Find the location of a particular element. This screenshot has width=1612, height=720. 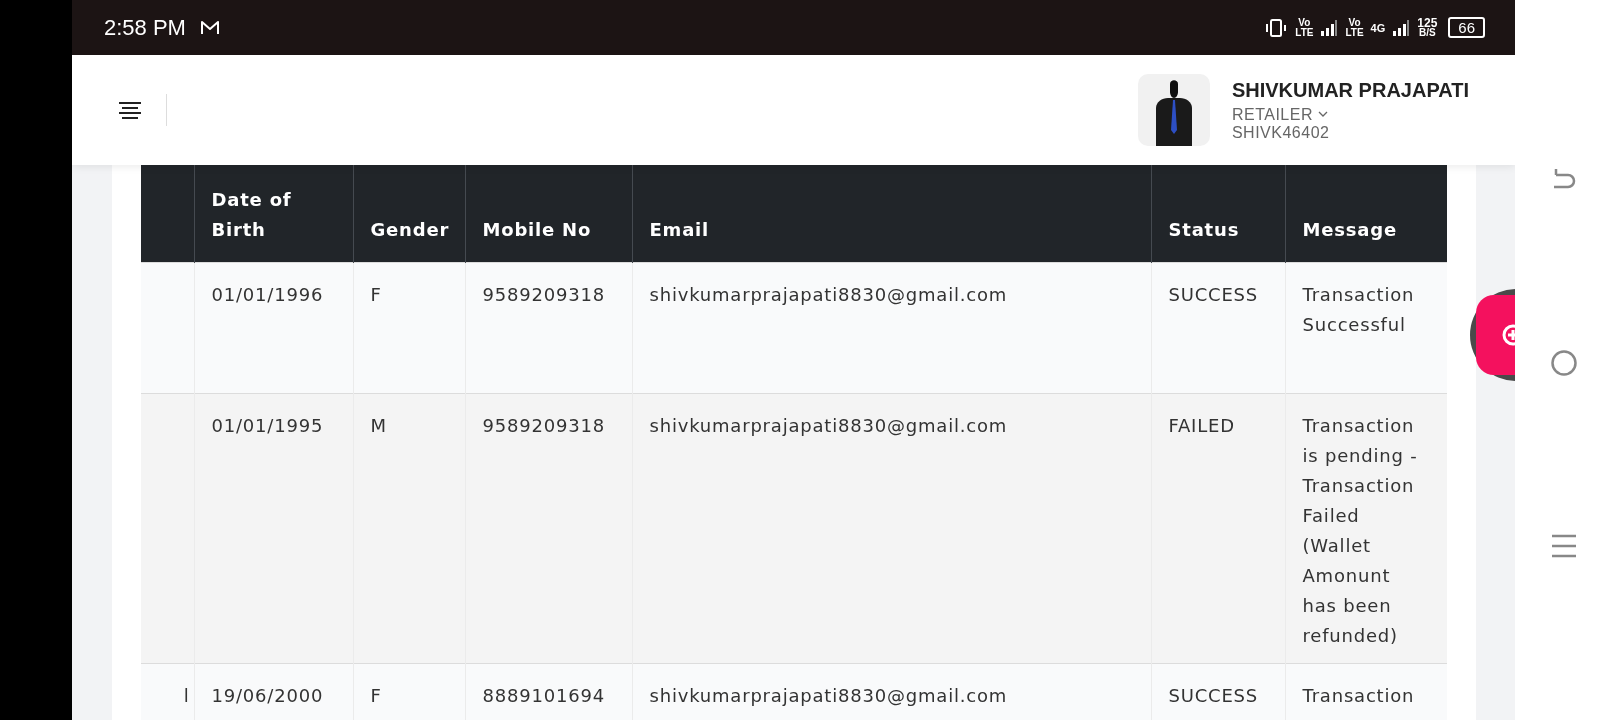

battery-level: 66 is located at coordinates (1466, 27).